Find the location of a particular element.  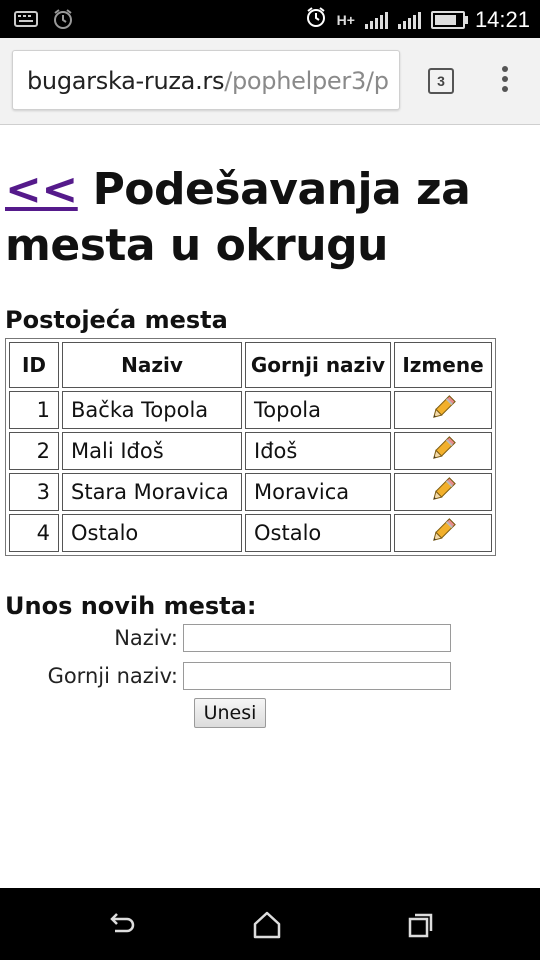

address-bar: bugarska-ruza.rs/pophelper3/p is located at coordinates (206, 80).